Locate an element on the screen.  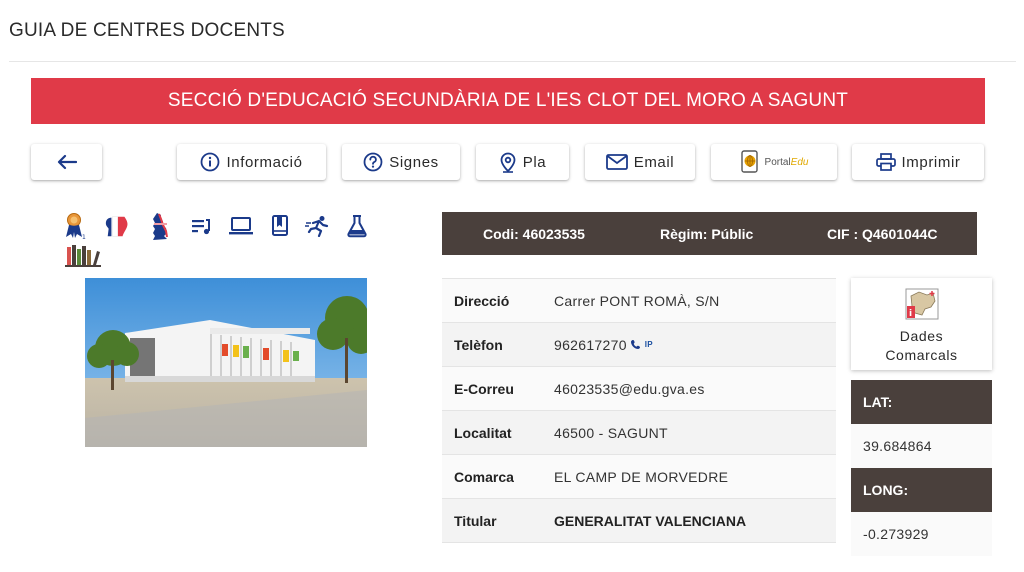
email-button: Email is located at coordinates (640, 162).